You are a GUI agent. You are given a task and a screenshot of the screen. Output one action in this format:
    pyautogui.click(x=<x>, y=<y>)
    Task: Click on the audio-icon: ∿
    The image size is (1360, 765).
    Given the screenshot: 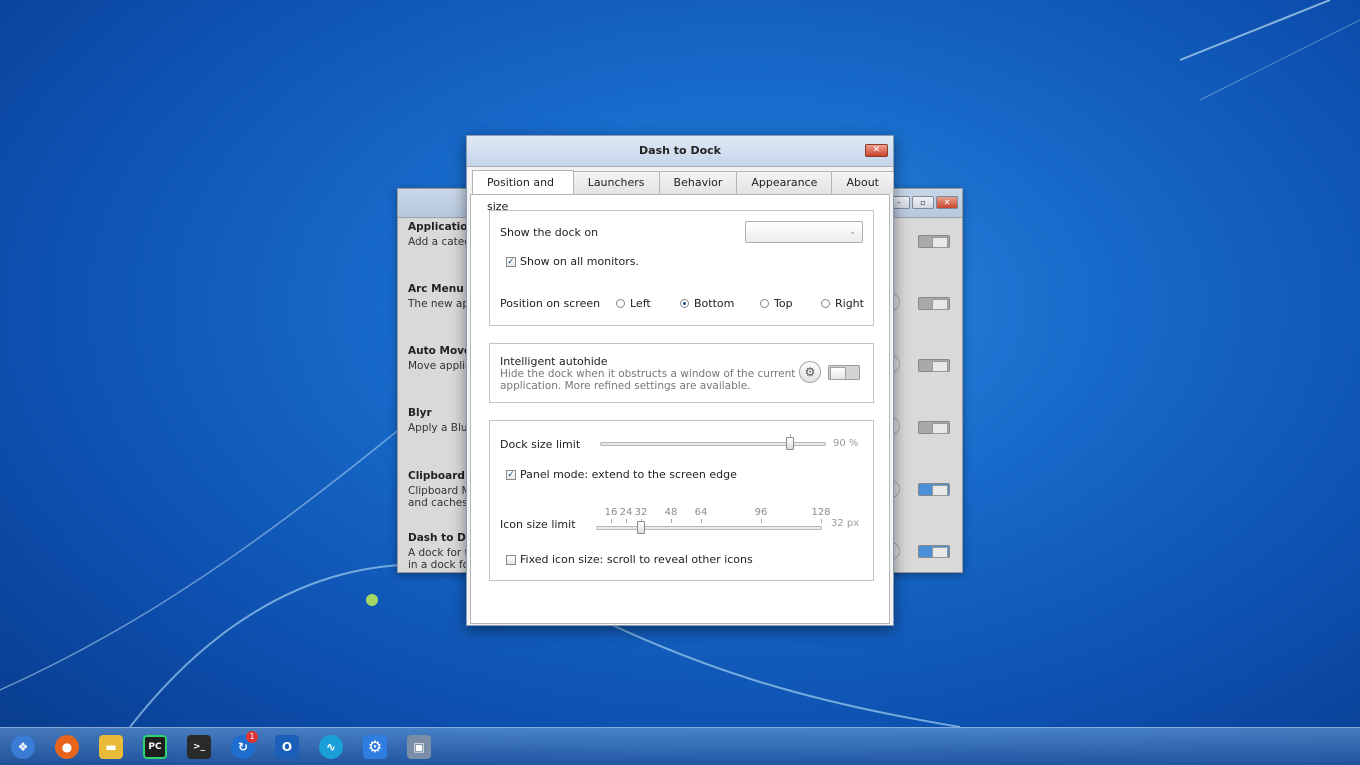 What is the action you would take?
    pyautogui.click(x=331, y=746)
    